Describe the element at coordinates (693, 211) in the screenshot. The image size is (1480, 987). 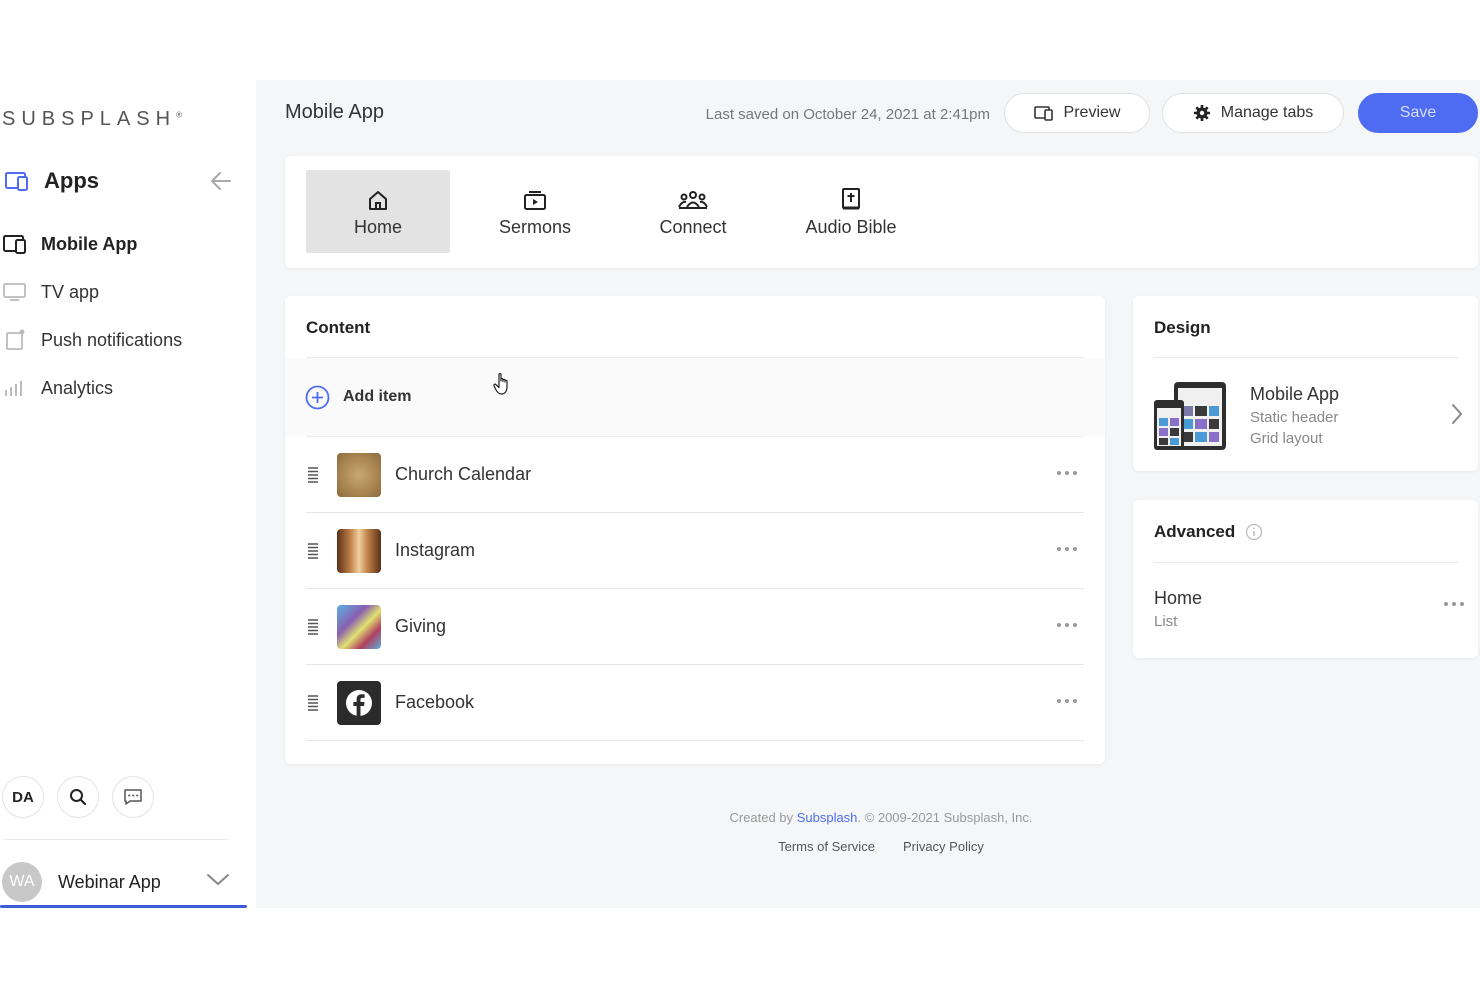
I see `tab-connect: Connect` at that location.